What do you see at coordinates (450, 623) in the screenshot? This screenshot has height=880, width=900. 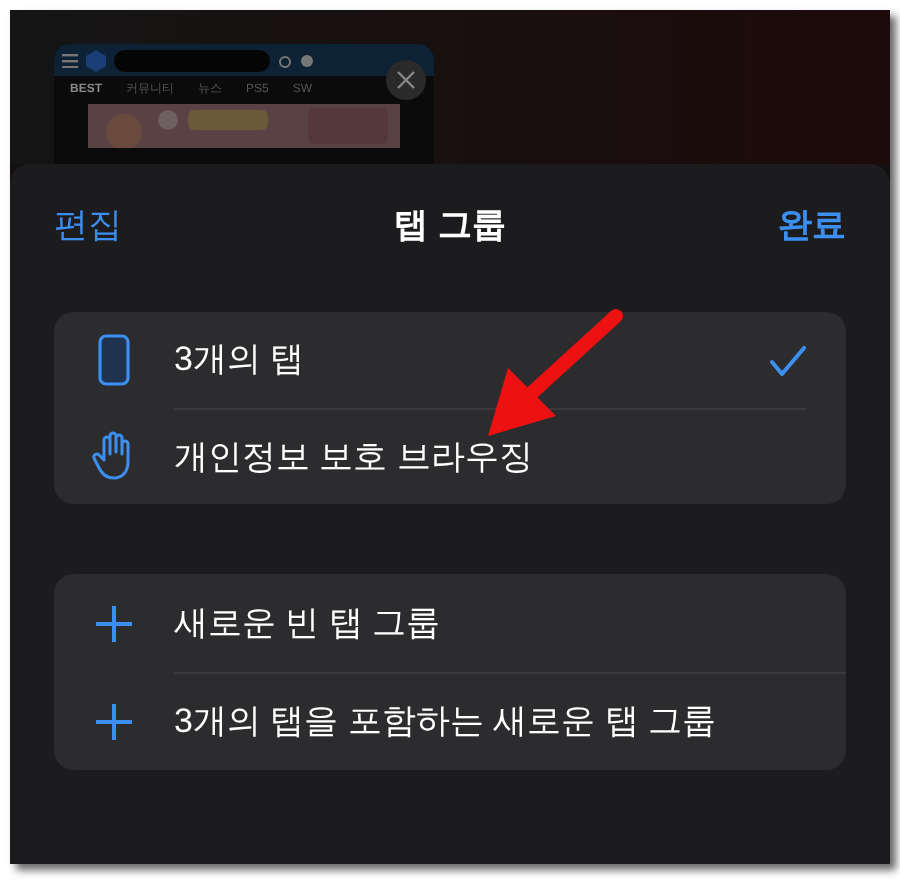 I see `new-group-row: 새로운 빈 탭 그룹` at bounding box center [450, 623].